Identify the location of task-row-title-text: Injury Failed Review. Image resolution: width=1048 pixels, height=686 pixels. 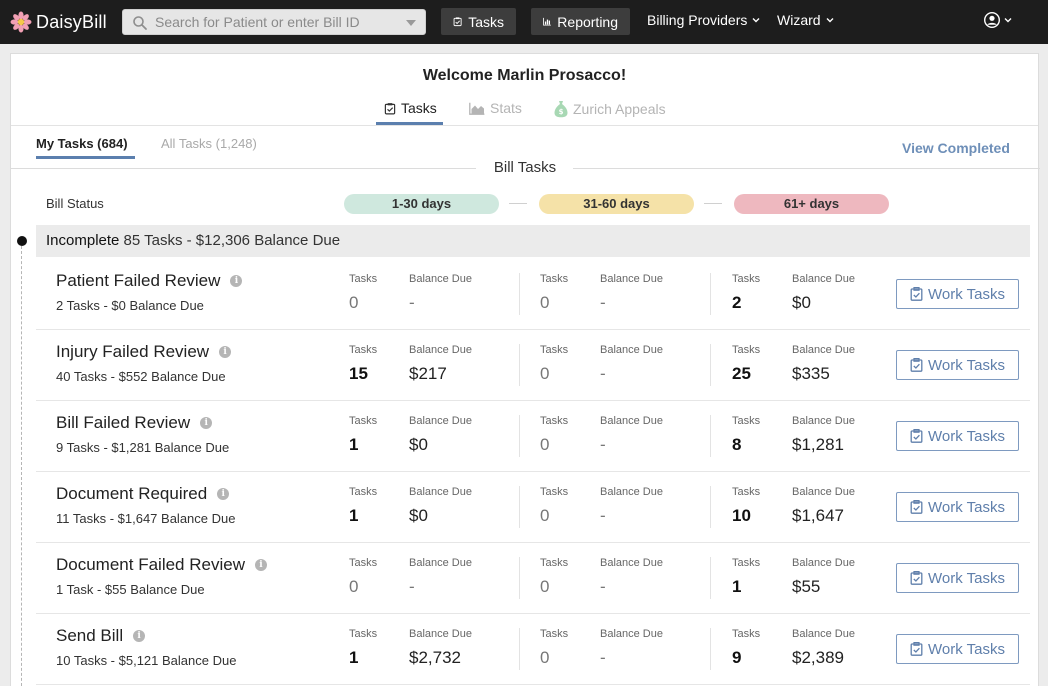
(133, 351).